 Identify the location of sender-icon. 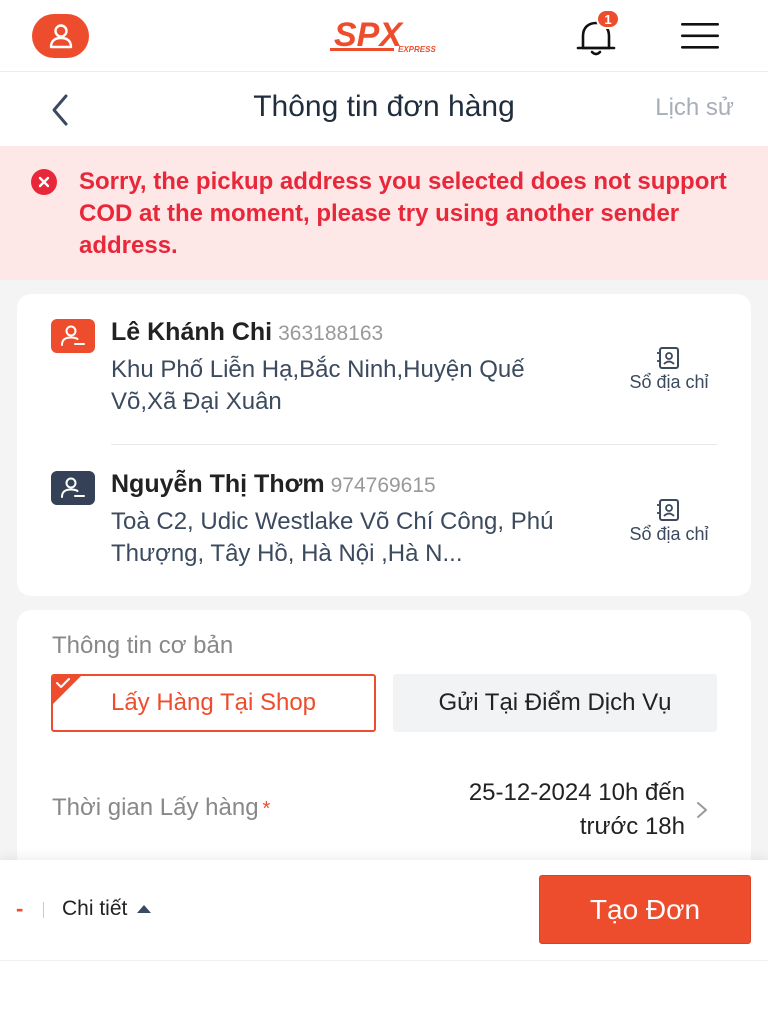
(73, 336).